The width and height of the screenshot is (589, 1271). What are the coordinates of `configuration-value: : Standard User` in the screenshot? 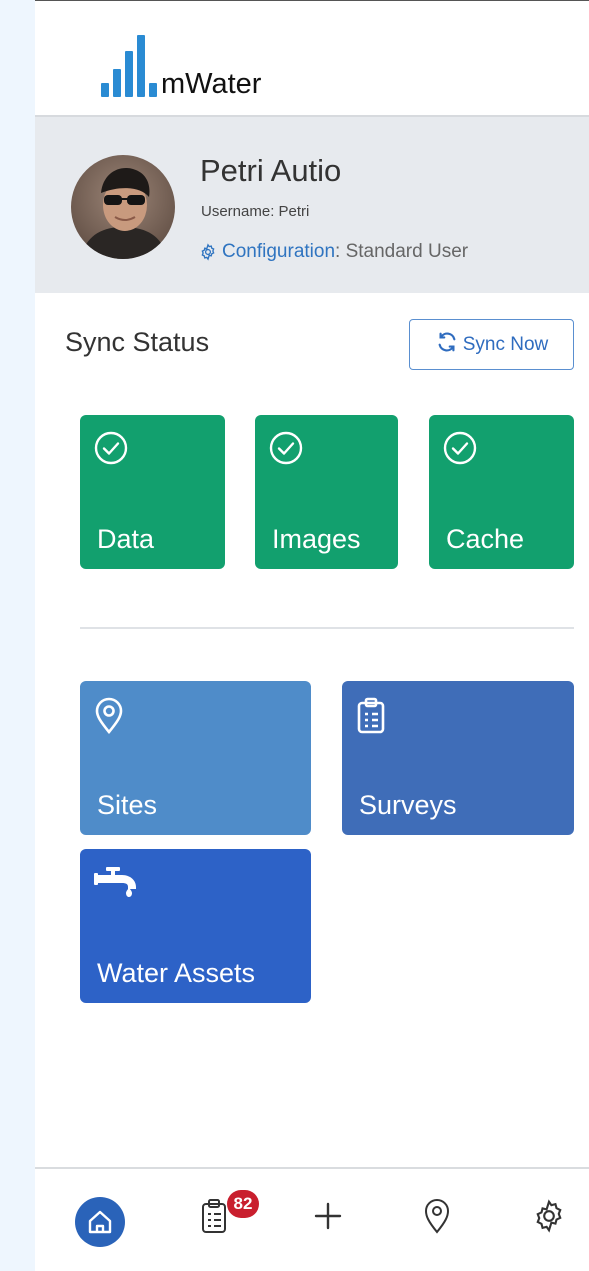 It's located at (402, 251).